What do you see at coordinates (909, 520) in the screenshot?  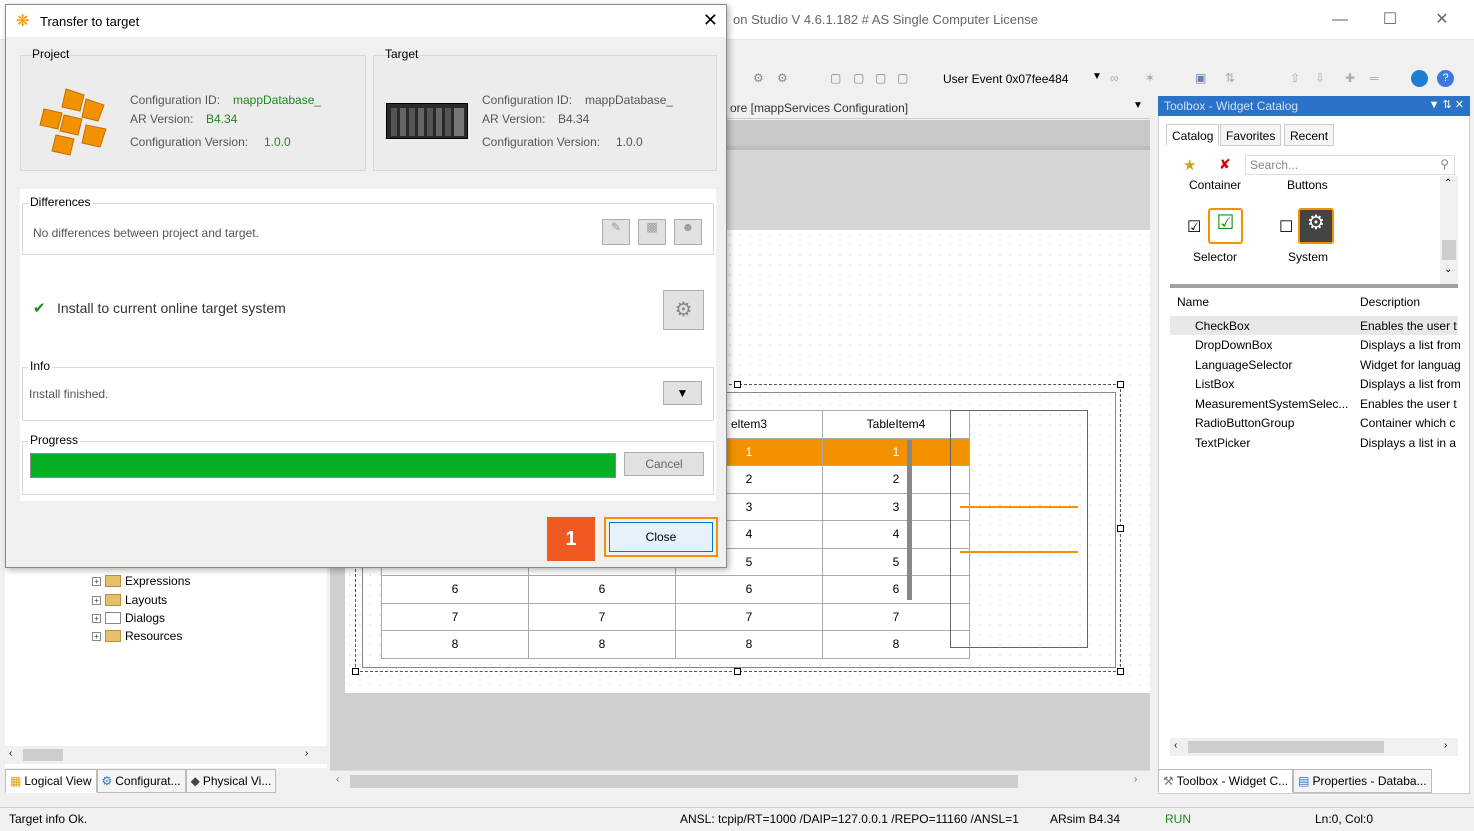 I see `table-scrollbar` at bounding box center [909, 520].